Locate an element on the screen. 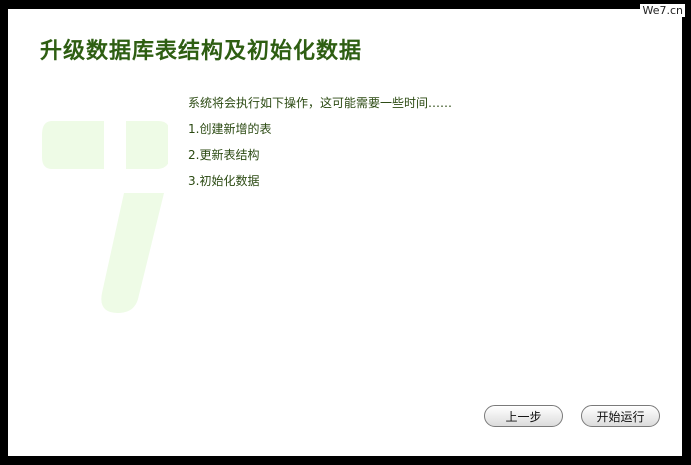 Image resolution: width=691 pixels, height=465 pixels. we7-logo-icon is located at coordinates (105, 217).